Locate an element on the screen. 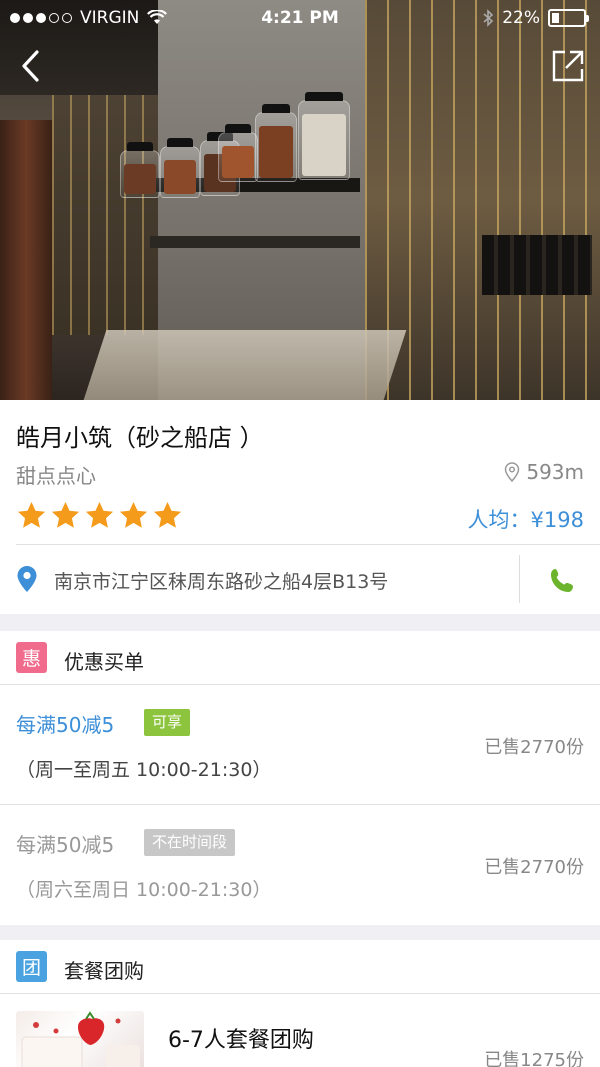  bluetooth-icon is located at coordinates (488, 18).